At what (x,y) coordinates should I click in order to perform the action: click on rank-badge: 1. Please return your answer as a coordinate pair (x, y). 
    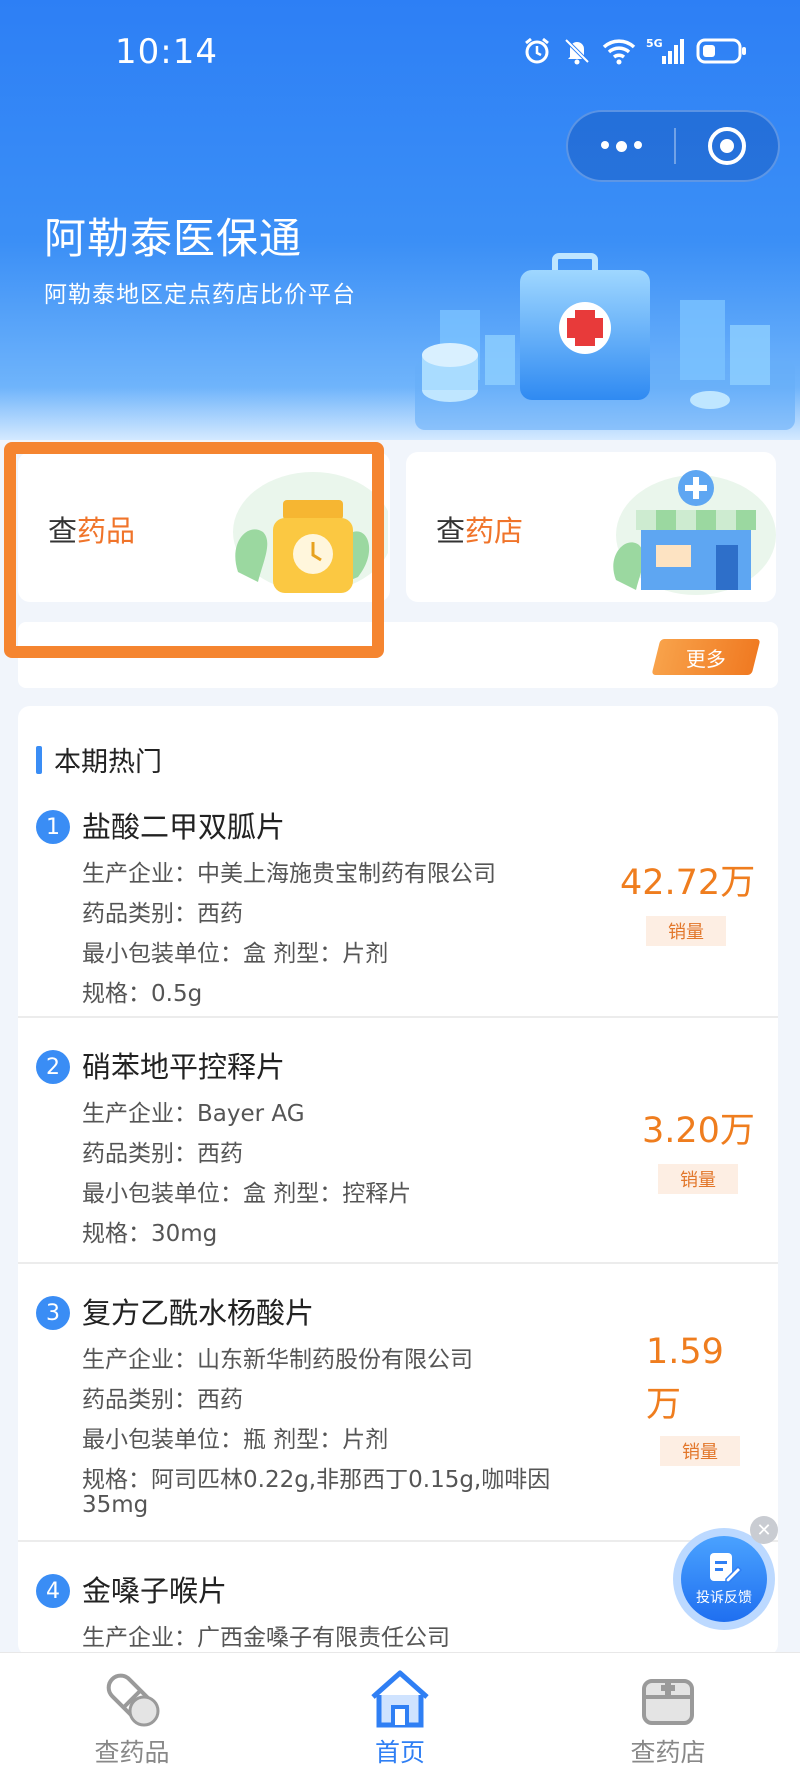
    Looking at the image, I should click on (53, 827).